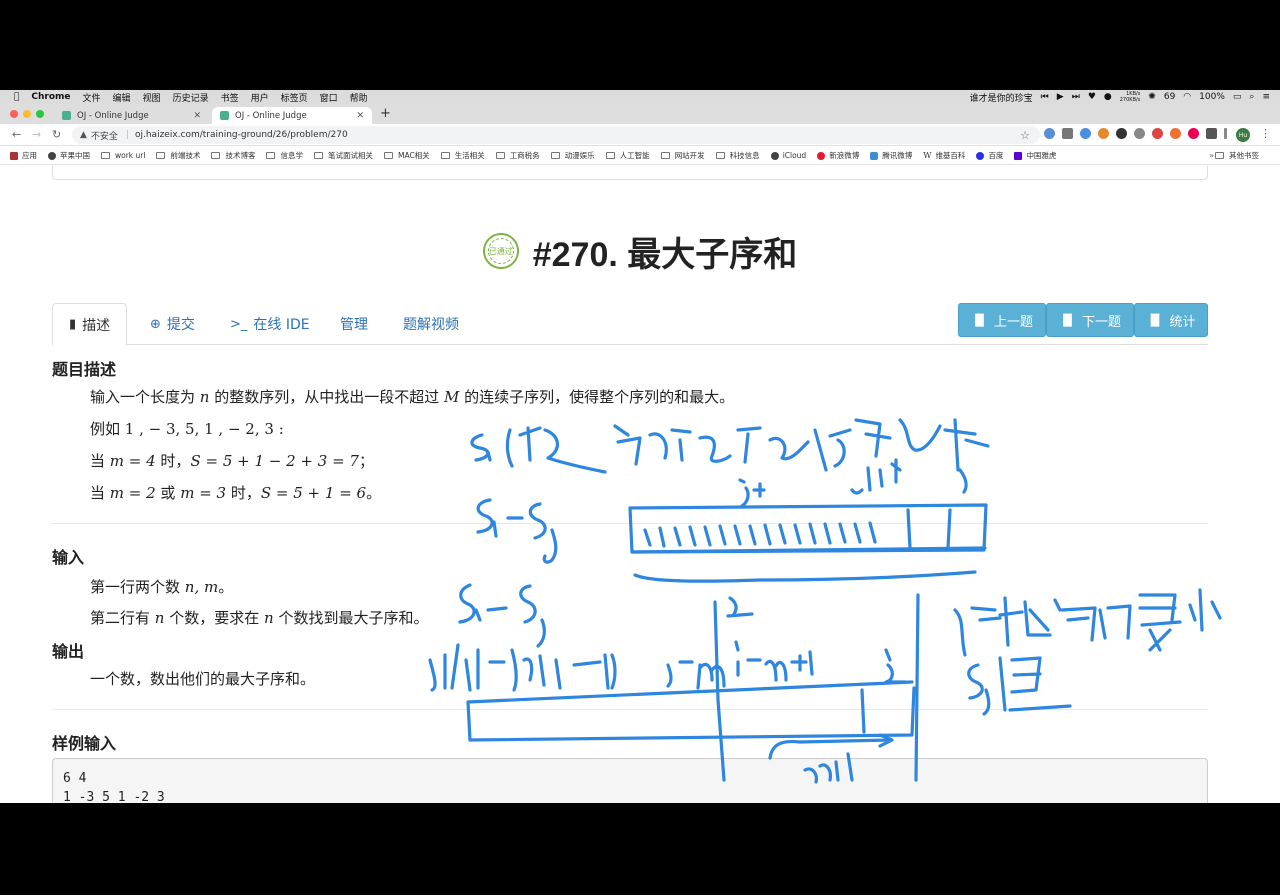 The height and width of the screenshot is (895, 1280). Describe the element at coordinates (359, 97) in the screenshot. I see `menu-help: 帮助` at that location.